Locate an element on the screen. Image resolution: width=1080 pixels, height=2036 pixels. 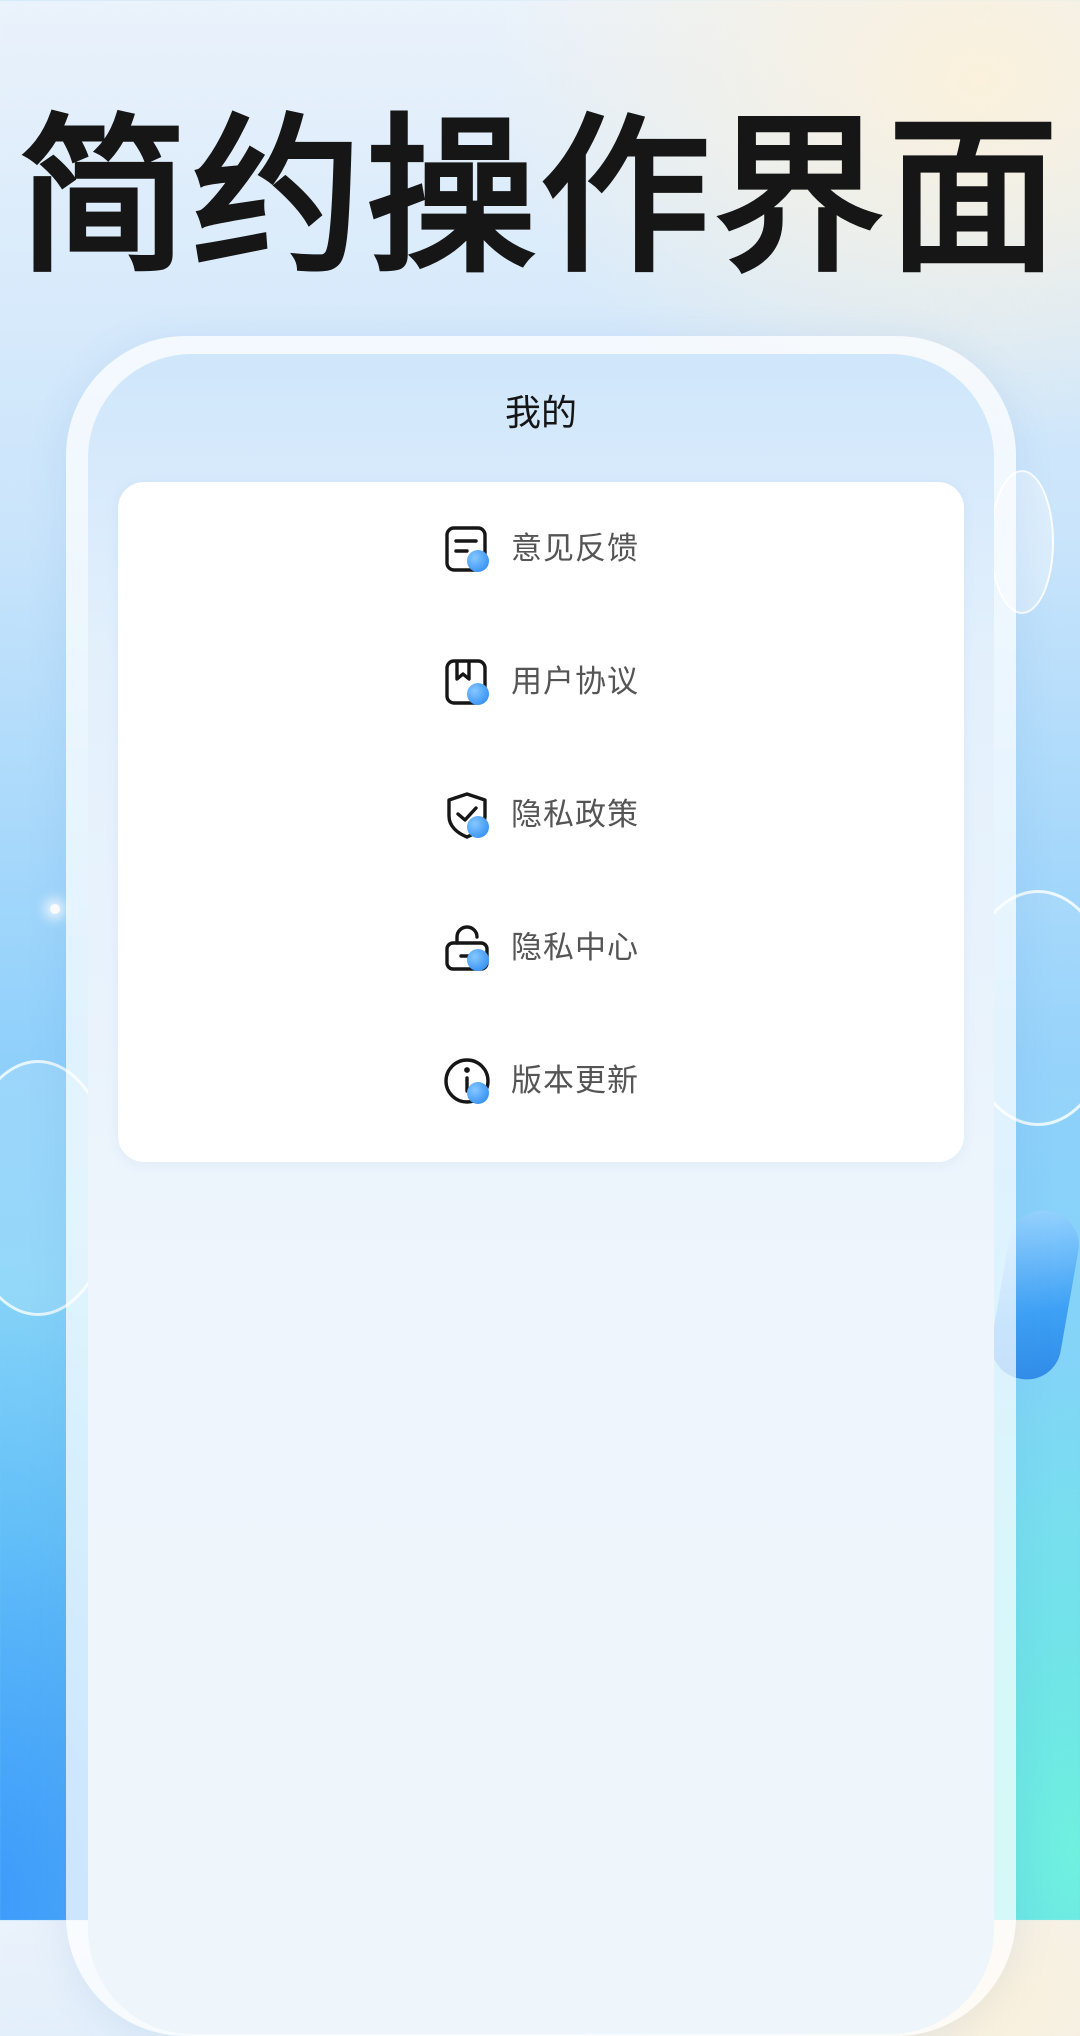
menu-item-version-update: 版本更新 is located at coordinates (541, 1080).